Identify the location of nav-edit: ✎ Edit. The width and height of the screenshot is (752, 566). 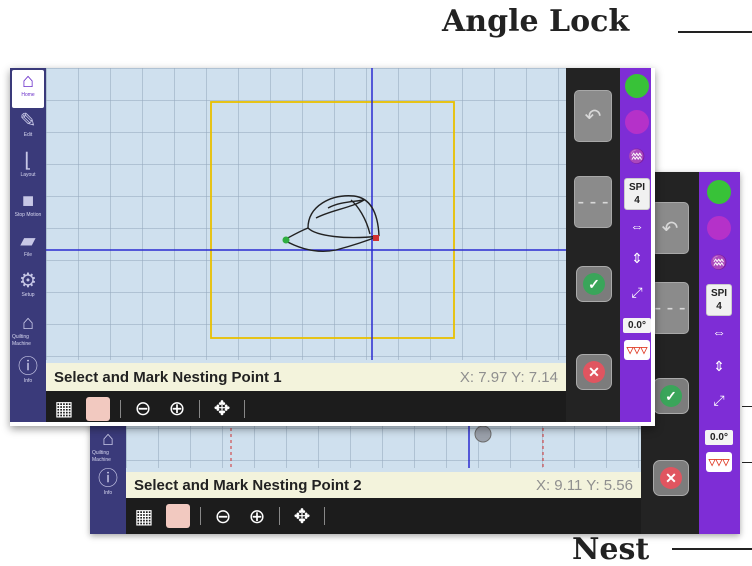
(28, 129).